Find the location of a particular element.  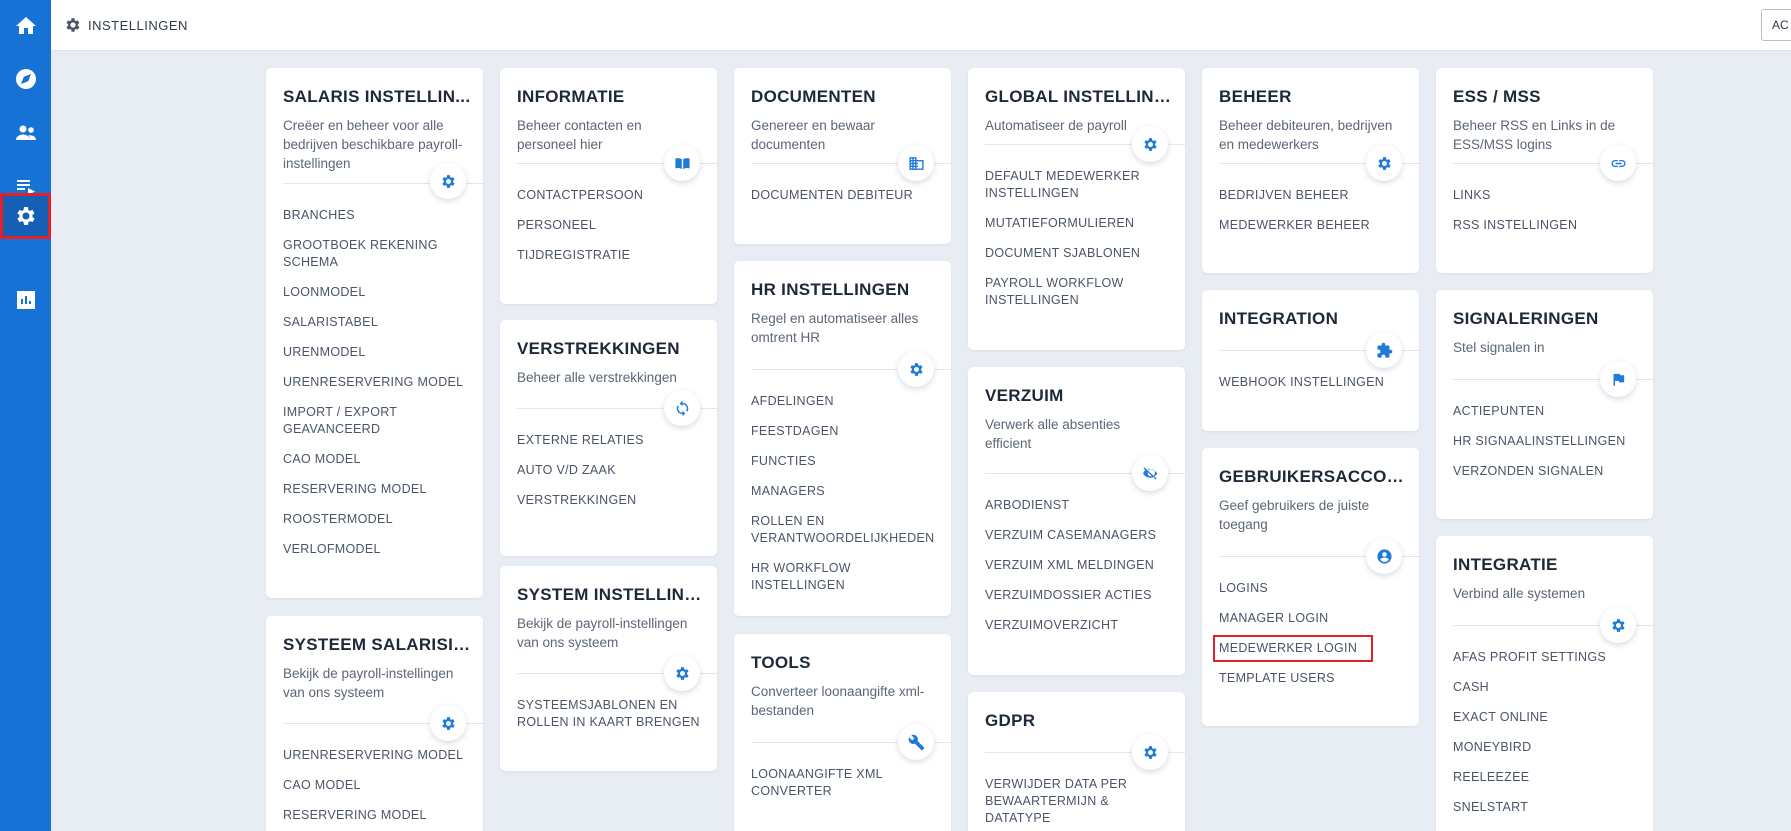

link-default-medewerker-instellingen: DEFAULT MEDEWERKER INSTELLINGEN is located at coordinates (1080, 185).